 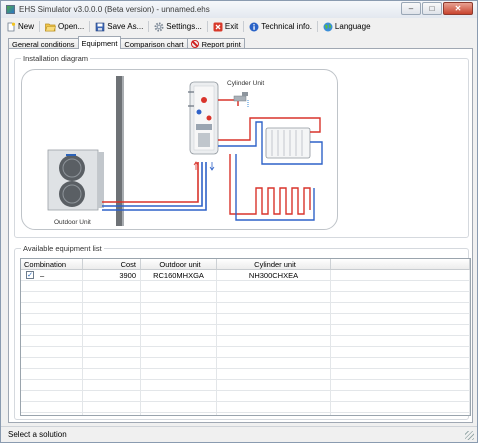 What do you see at coordinates (469, 435) in the screenshot?
I see `resize-grip` at bounding box center [469, 435].